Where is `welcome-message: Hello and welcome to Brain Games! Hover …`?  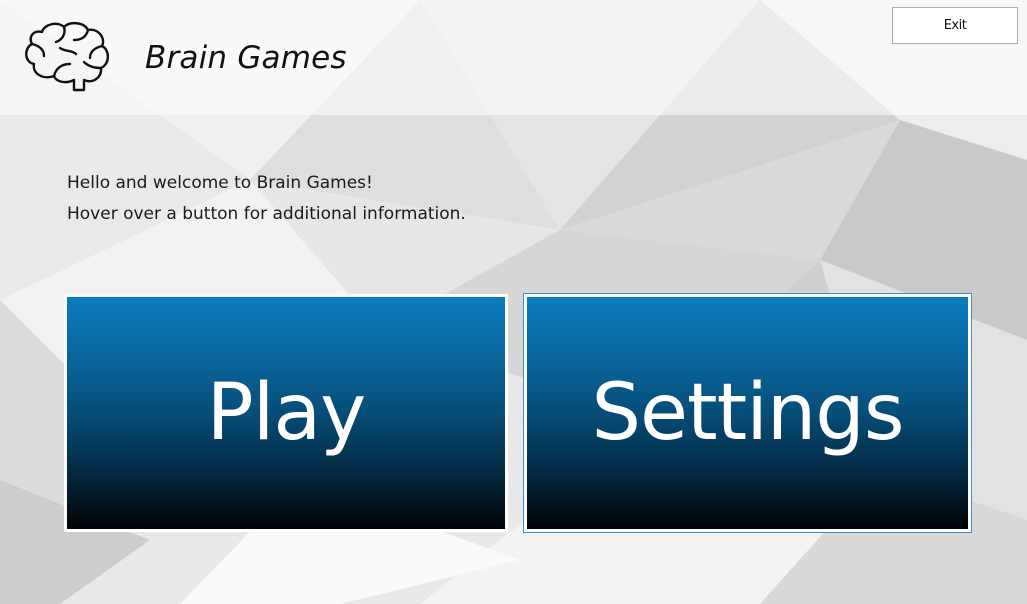 welcome-message: Hello and welcome to Brain Games! Hover … is located at coordinates (266, 199).